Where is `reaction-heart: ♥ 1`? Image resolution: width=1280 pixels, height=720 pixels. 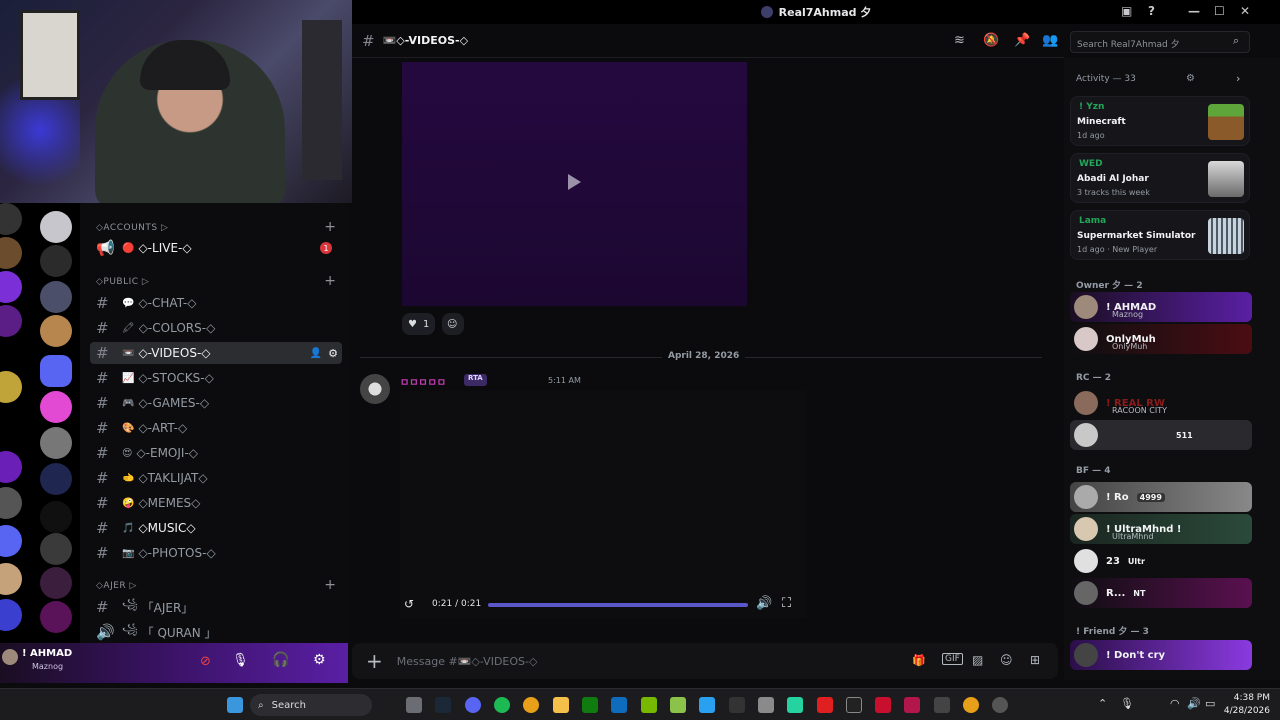 reaction-heart: ♥ 1 is located at coordinates (419, 324).